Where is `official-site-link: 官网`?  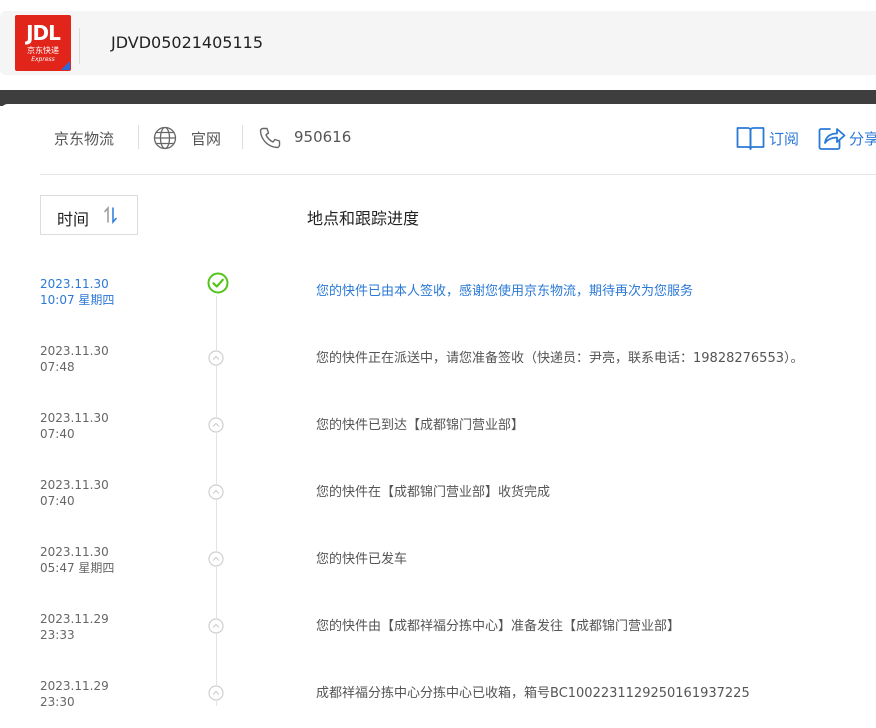 official-site-link: 官网 is located at coordinates (206, 138).